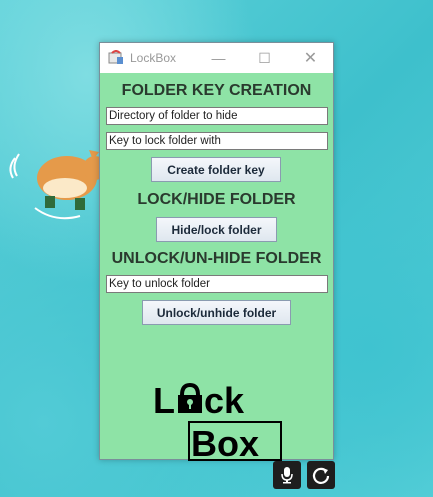 The height and width of the screenshot is (497, 433). What do you see at coordinates (216, 312) in the screenshot?
I see `unlock-unhide-folder-button: Unlock/unhide folder` at bounding box center [216, 312].